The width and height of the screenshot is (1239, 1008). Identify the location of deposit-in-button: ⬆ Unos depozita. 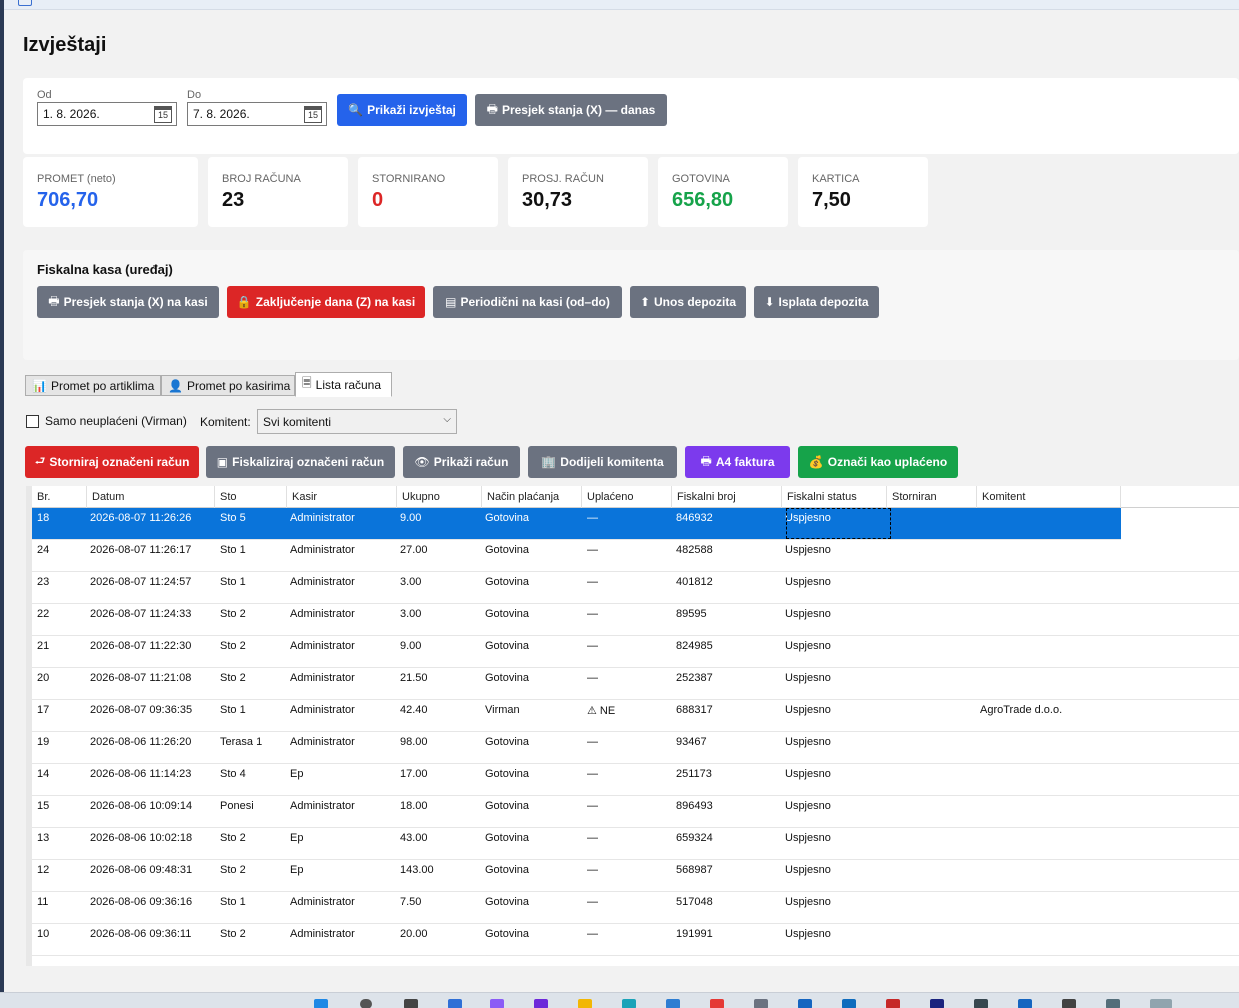
(688, 302).